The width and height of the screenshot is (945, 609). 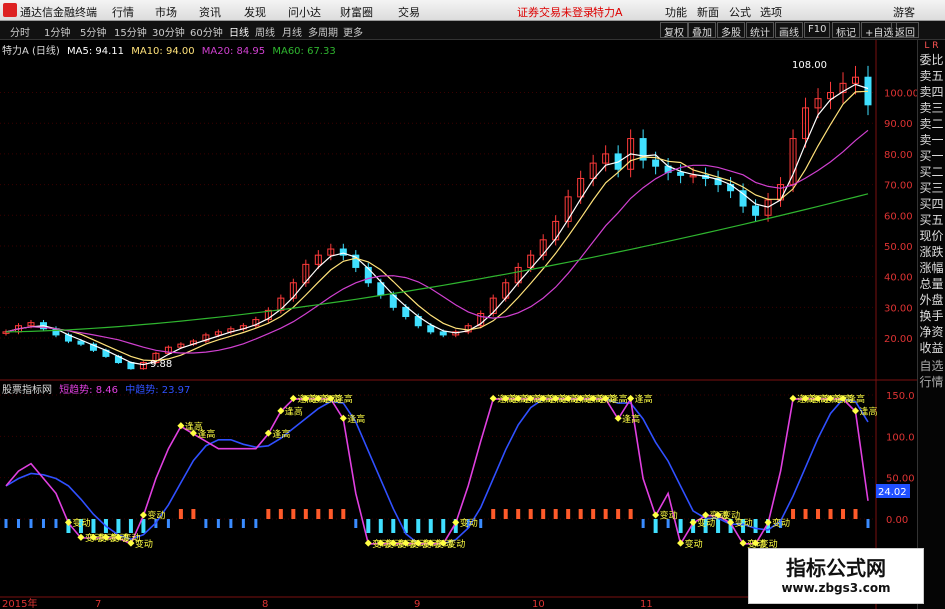 I want to click on watermark-title: 指标公式网, so click(x=836, y=568).